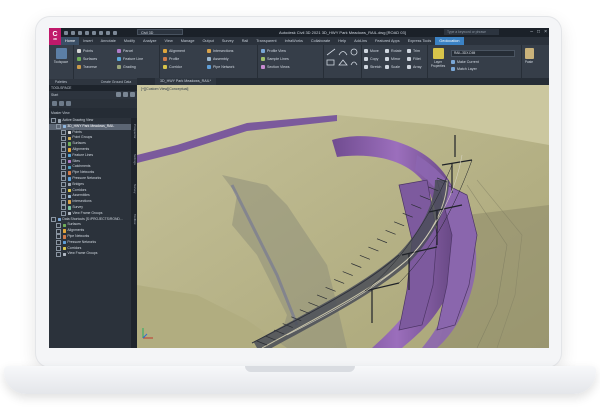 The image size is (600, 415). What do you see at coordinates (125, 94) in the screenshot?
I see `refresh-icon` at bounding box center [125, 94].